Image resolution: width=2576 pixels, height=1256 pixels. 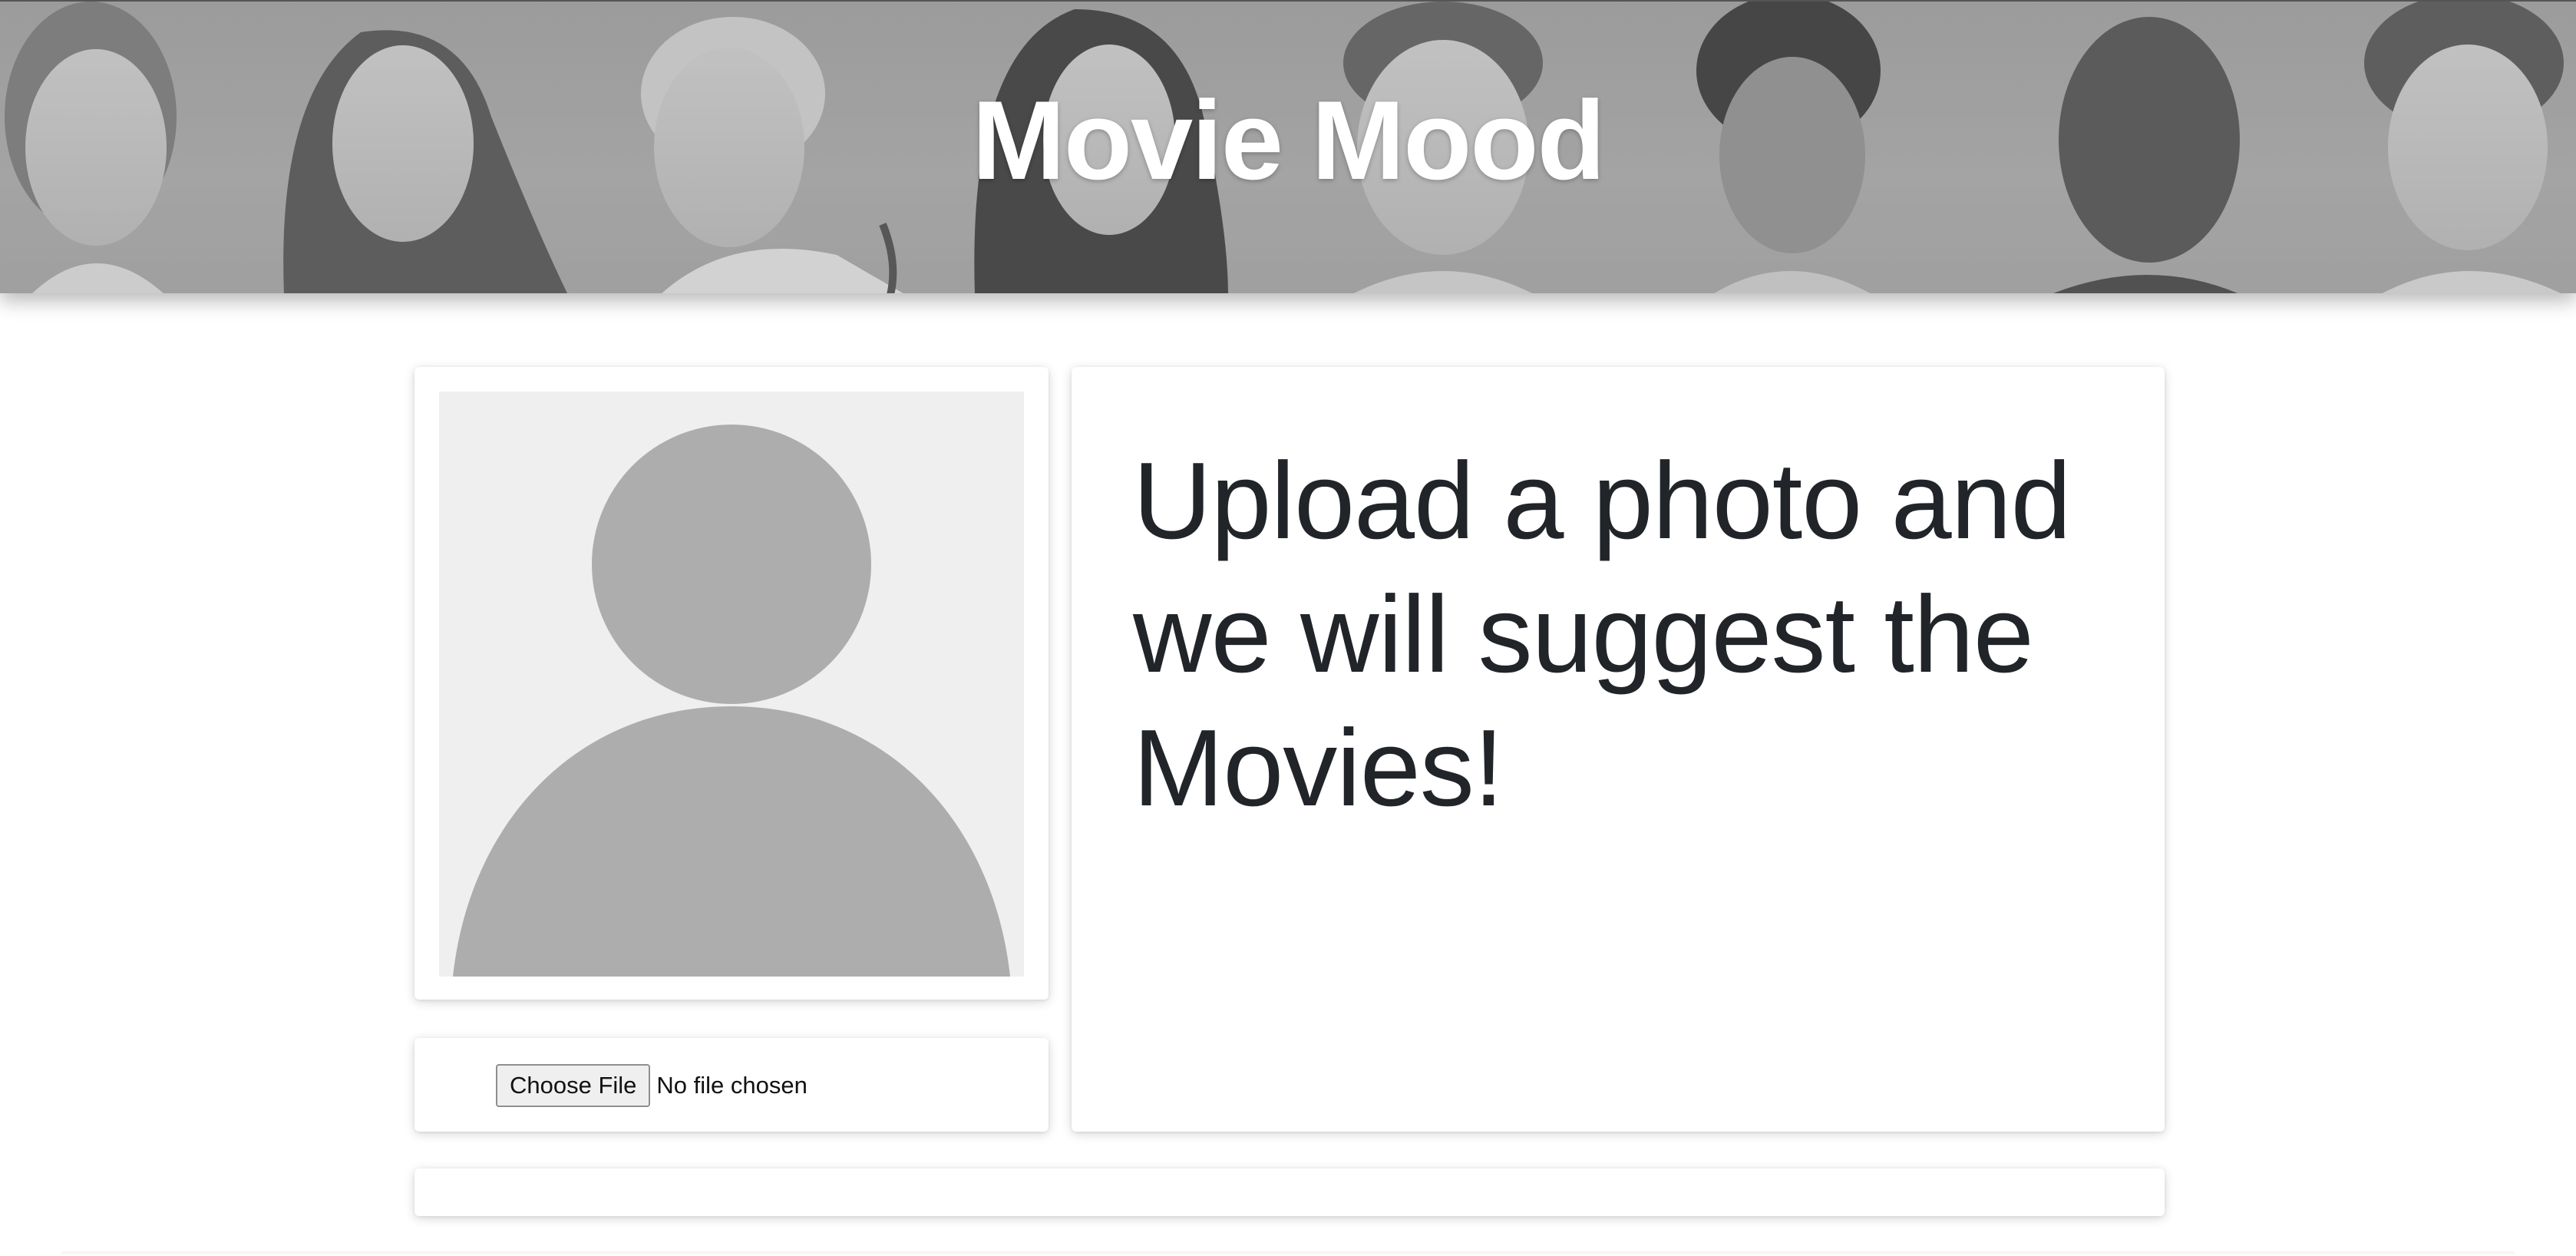 I want to click on photo-preview-card, so click(x=731, y=683).